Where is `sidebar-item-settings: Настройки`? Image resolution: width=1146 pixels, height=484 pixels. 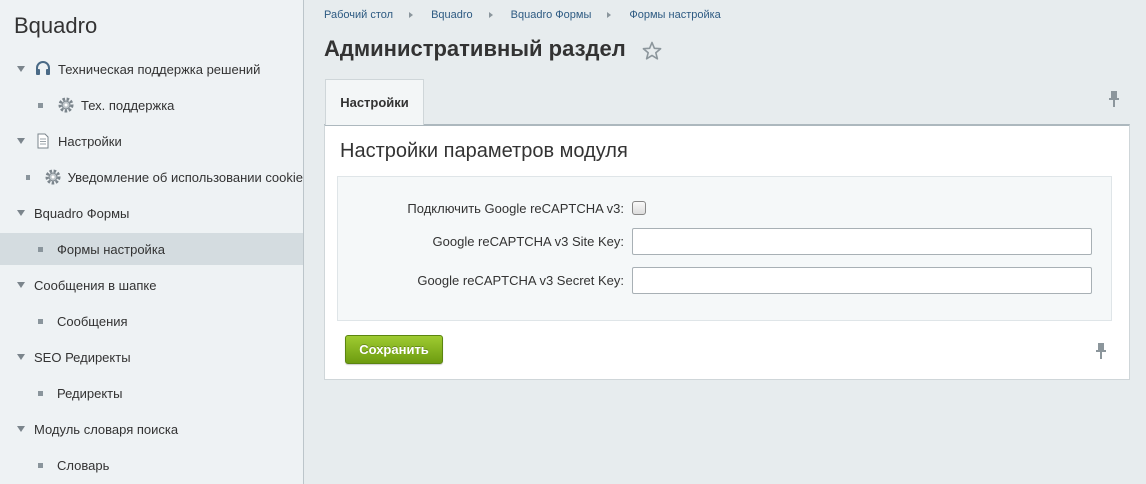
sidebar-item-settings: Настройки is located at coordinates (151, 141).